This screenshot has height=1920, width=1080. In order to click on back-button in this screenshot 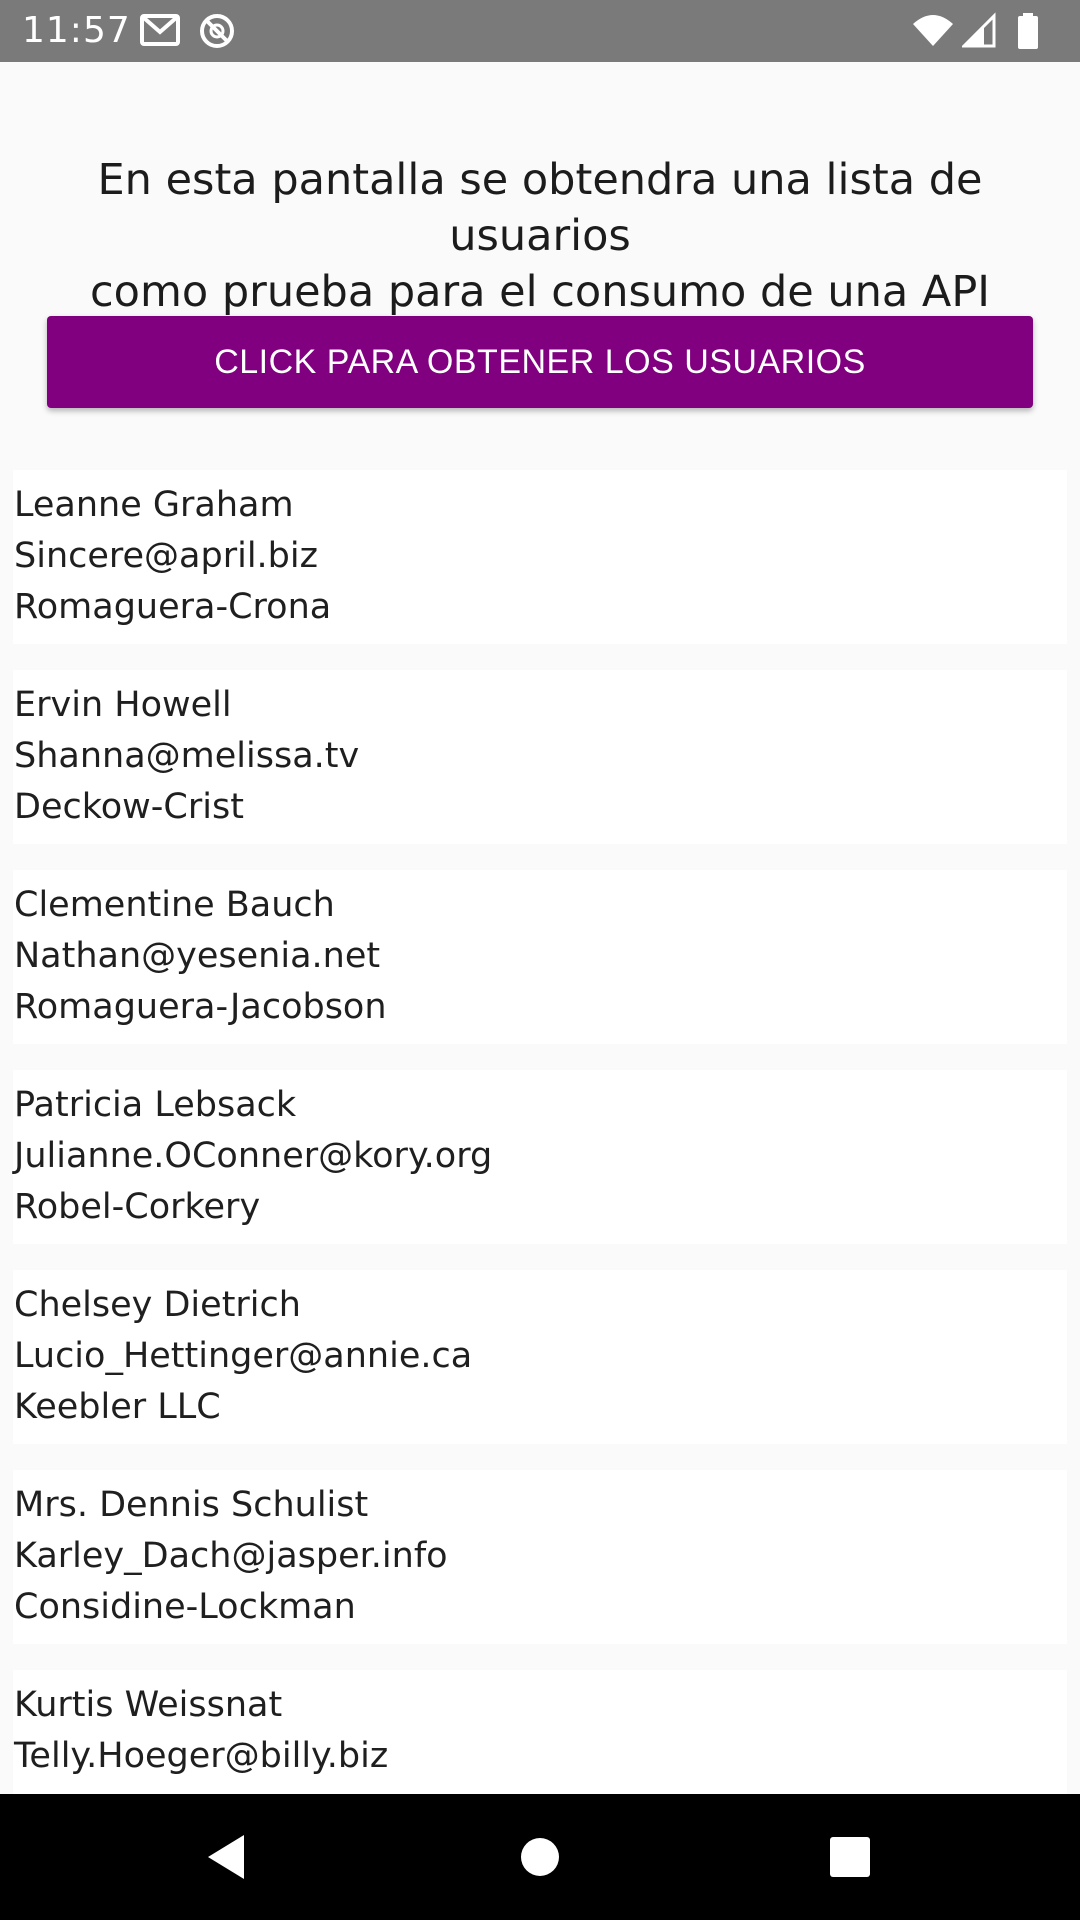, I will do `click(226, 1857)`.